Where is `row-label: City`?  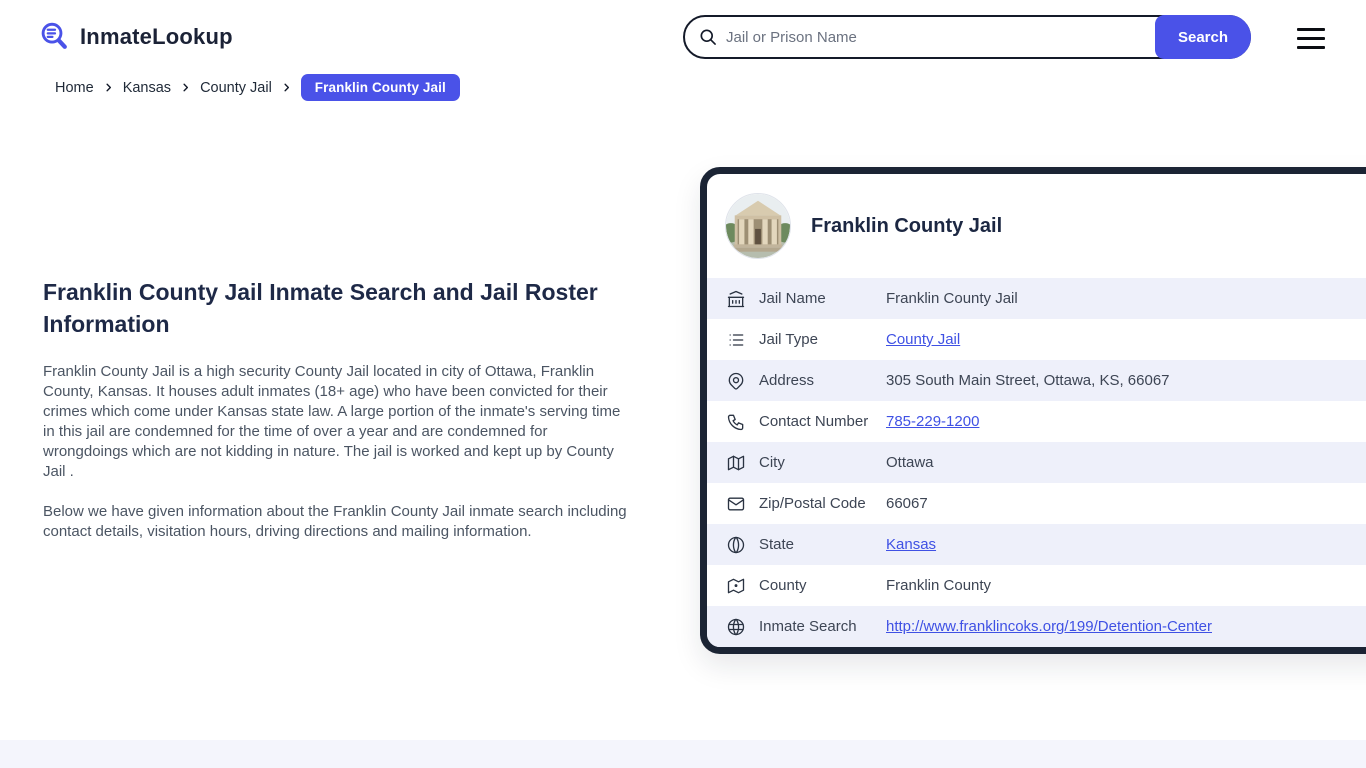
row-label: City is located at coordinates (772, 462).